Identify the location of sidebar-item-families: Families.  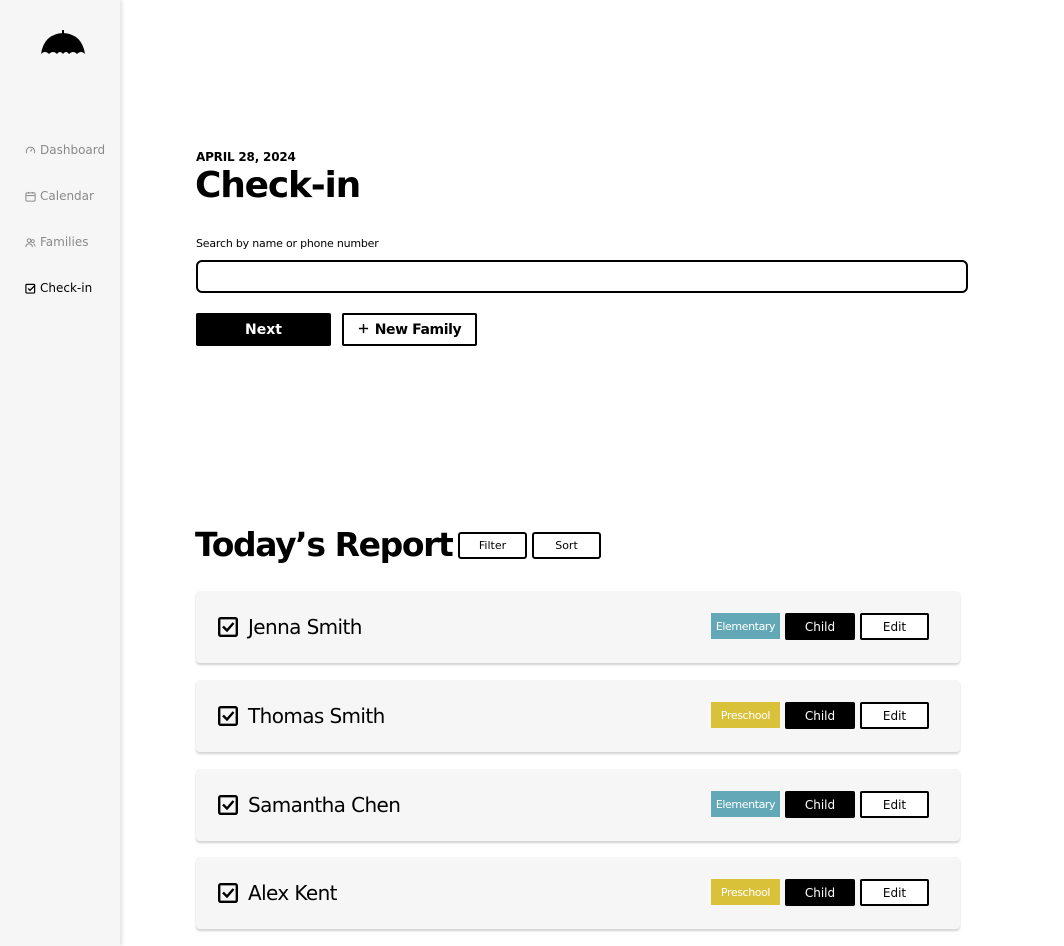
(65, 242).